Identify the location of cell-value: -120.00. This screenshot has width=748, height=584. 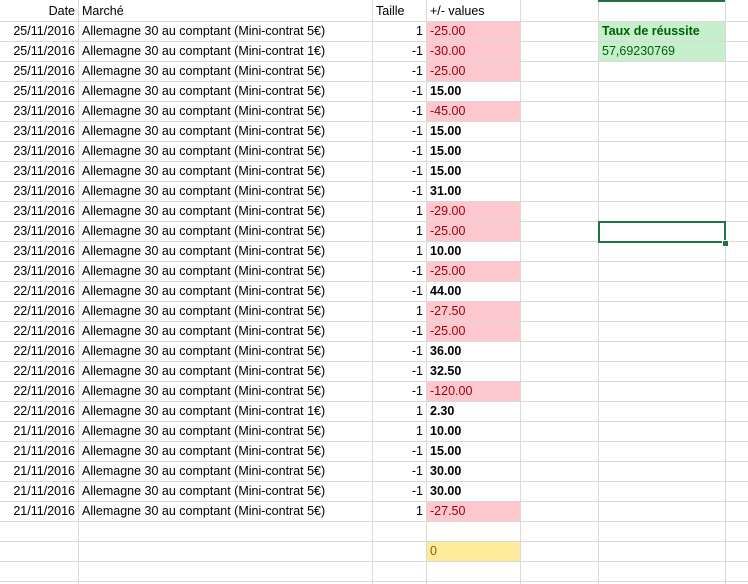
(473, 391).